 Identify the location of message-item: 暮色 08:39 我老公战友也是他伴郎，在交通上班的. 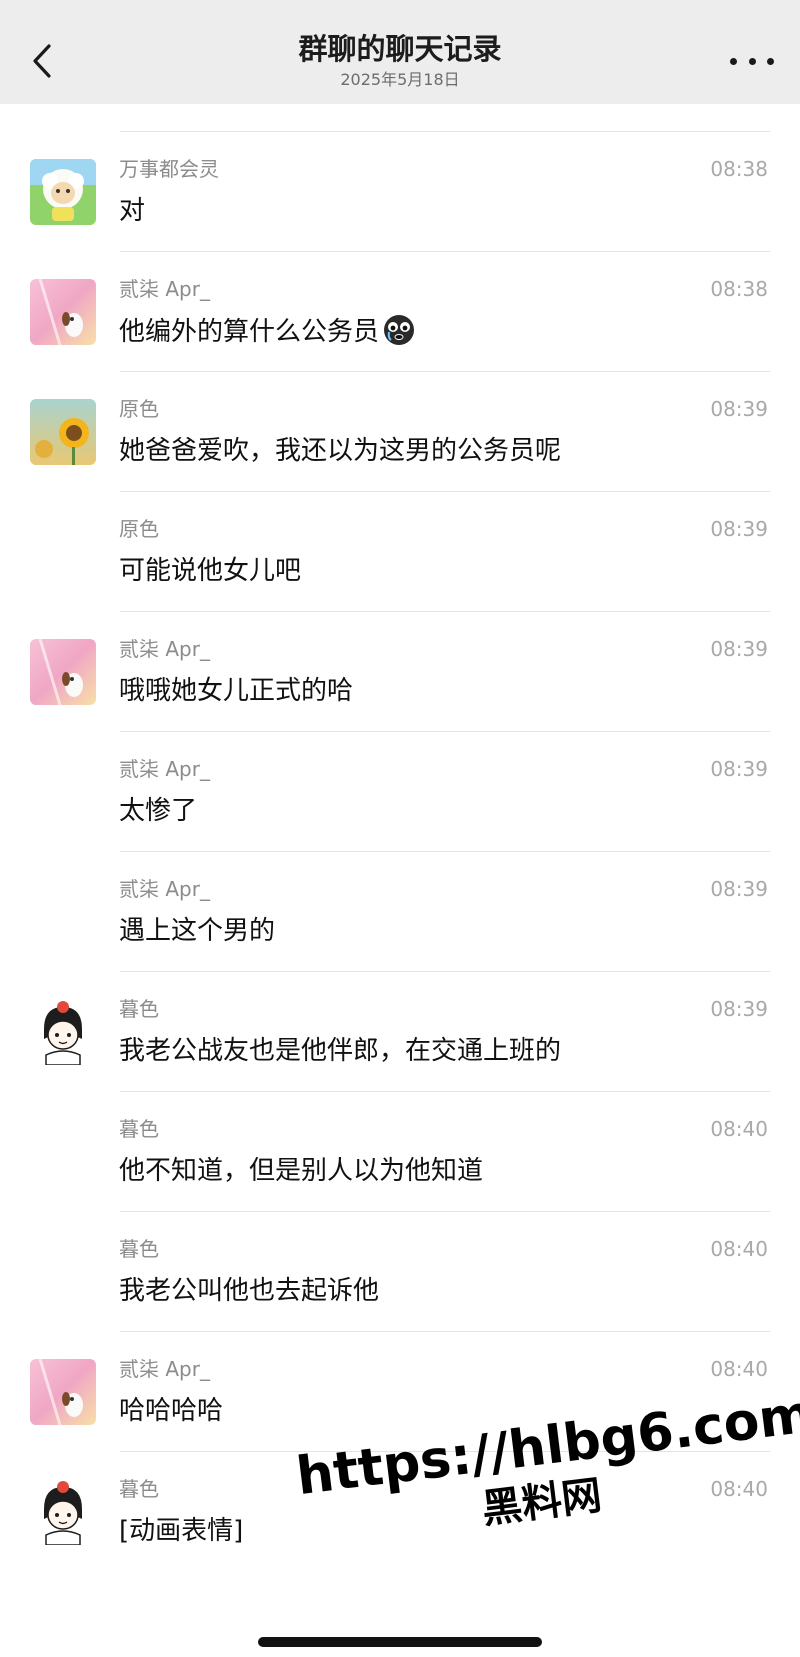
(400, 1035).